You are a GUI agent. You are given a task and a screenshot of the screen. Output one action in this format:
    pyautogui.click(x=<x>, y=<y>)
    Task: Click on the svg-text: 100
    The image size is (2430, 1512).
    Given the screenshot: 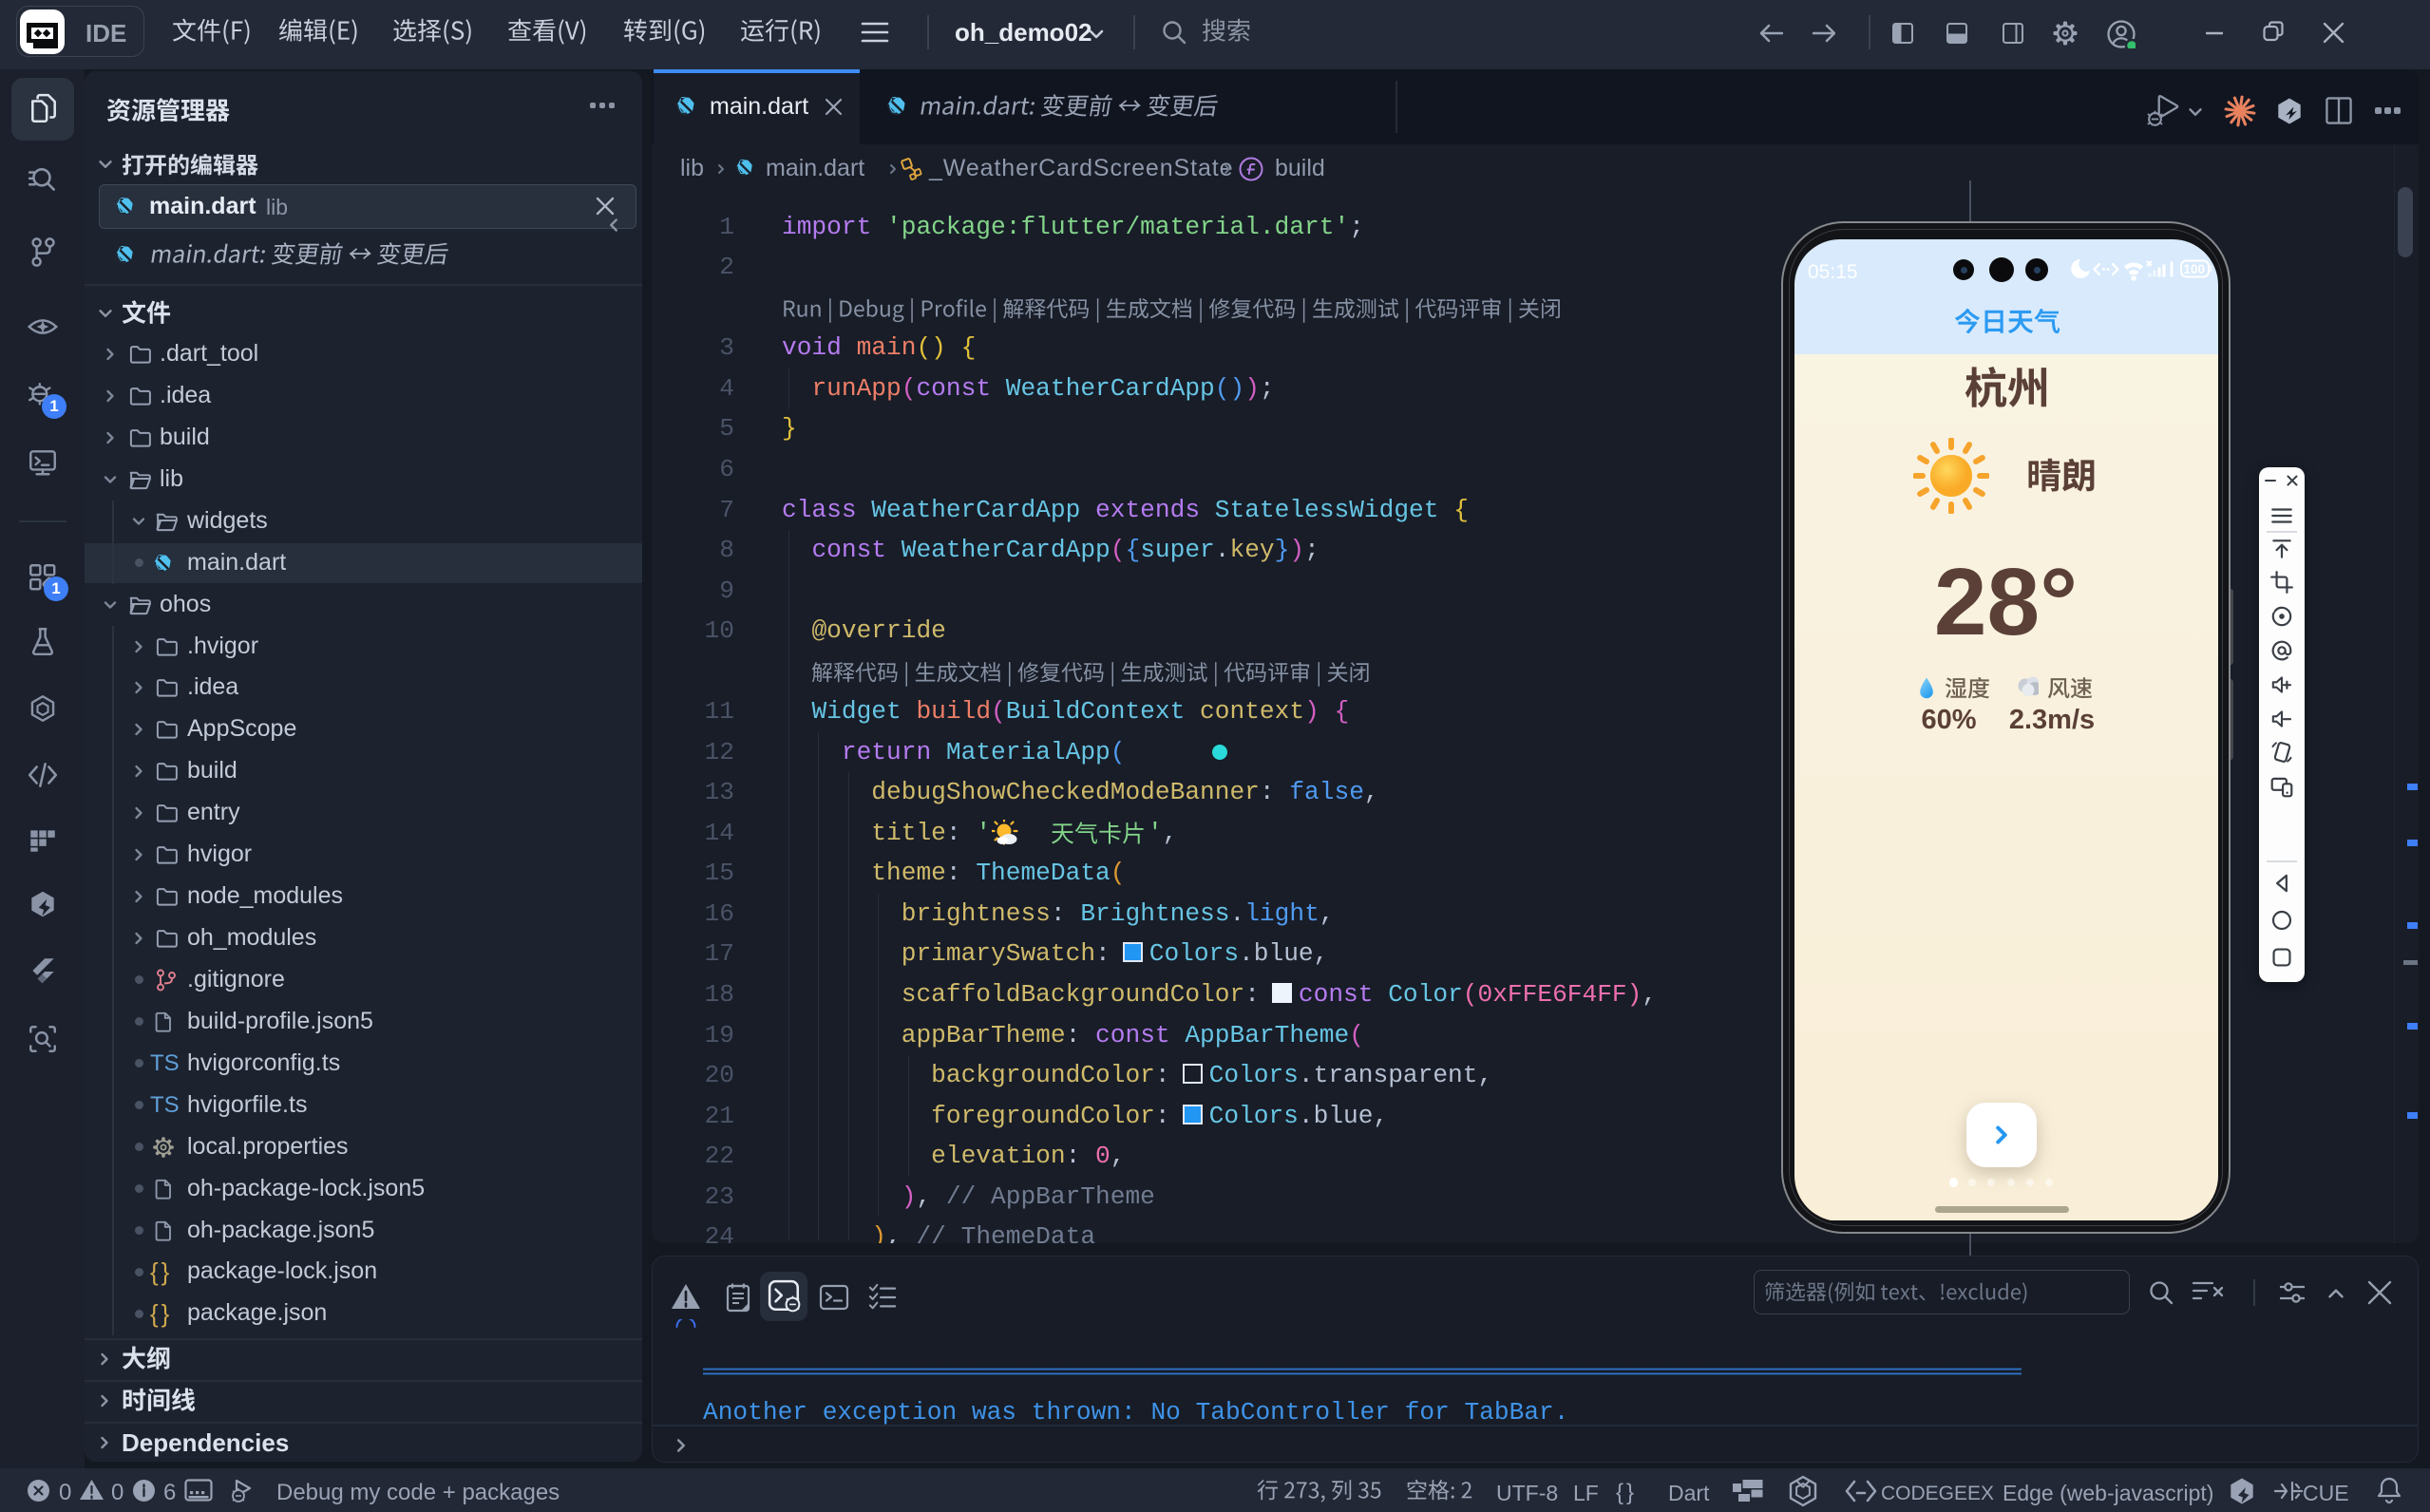 What is the action you would take?
    pyautogui.click(x=2195, y=269)
    